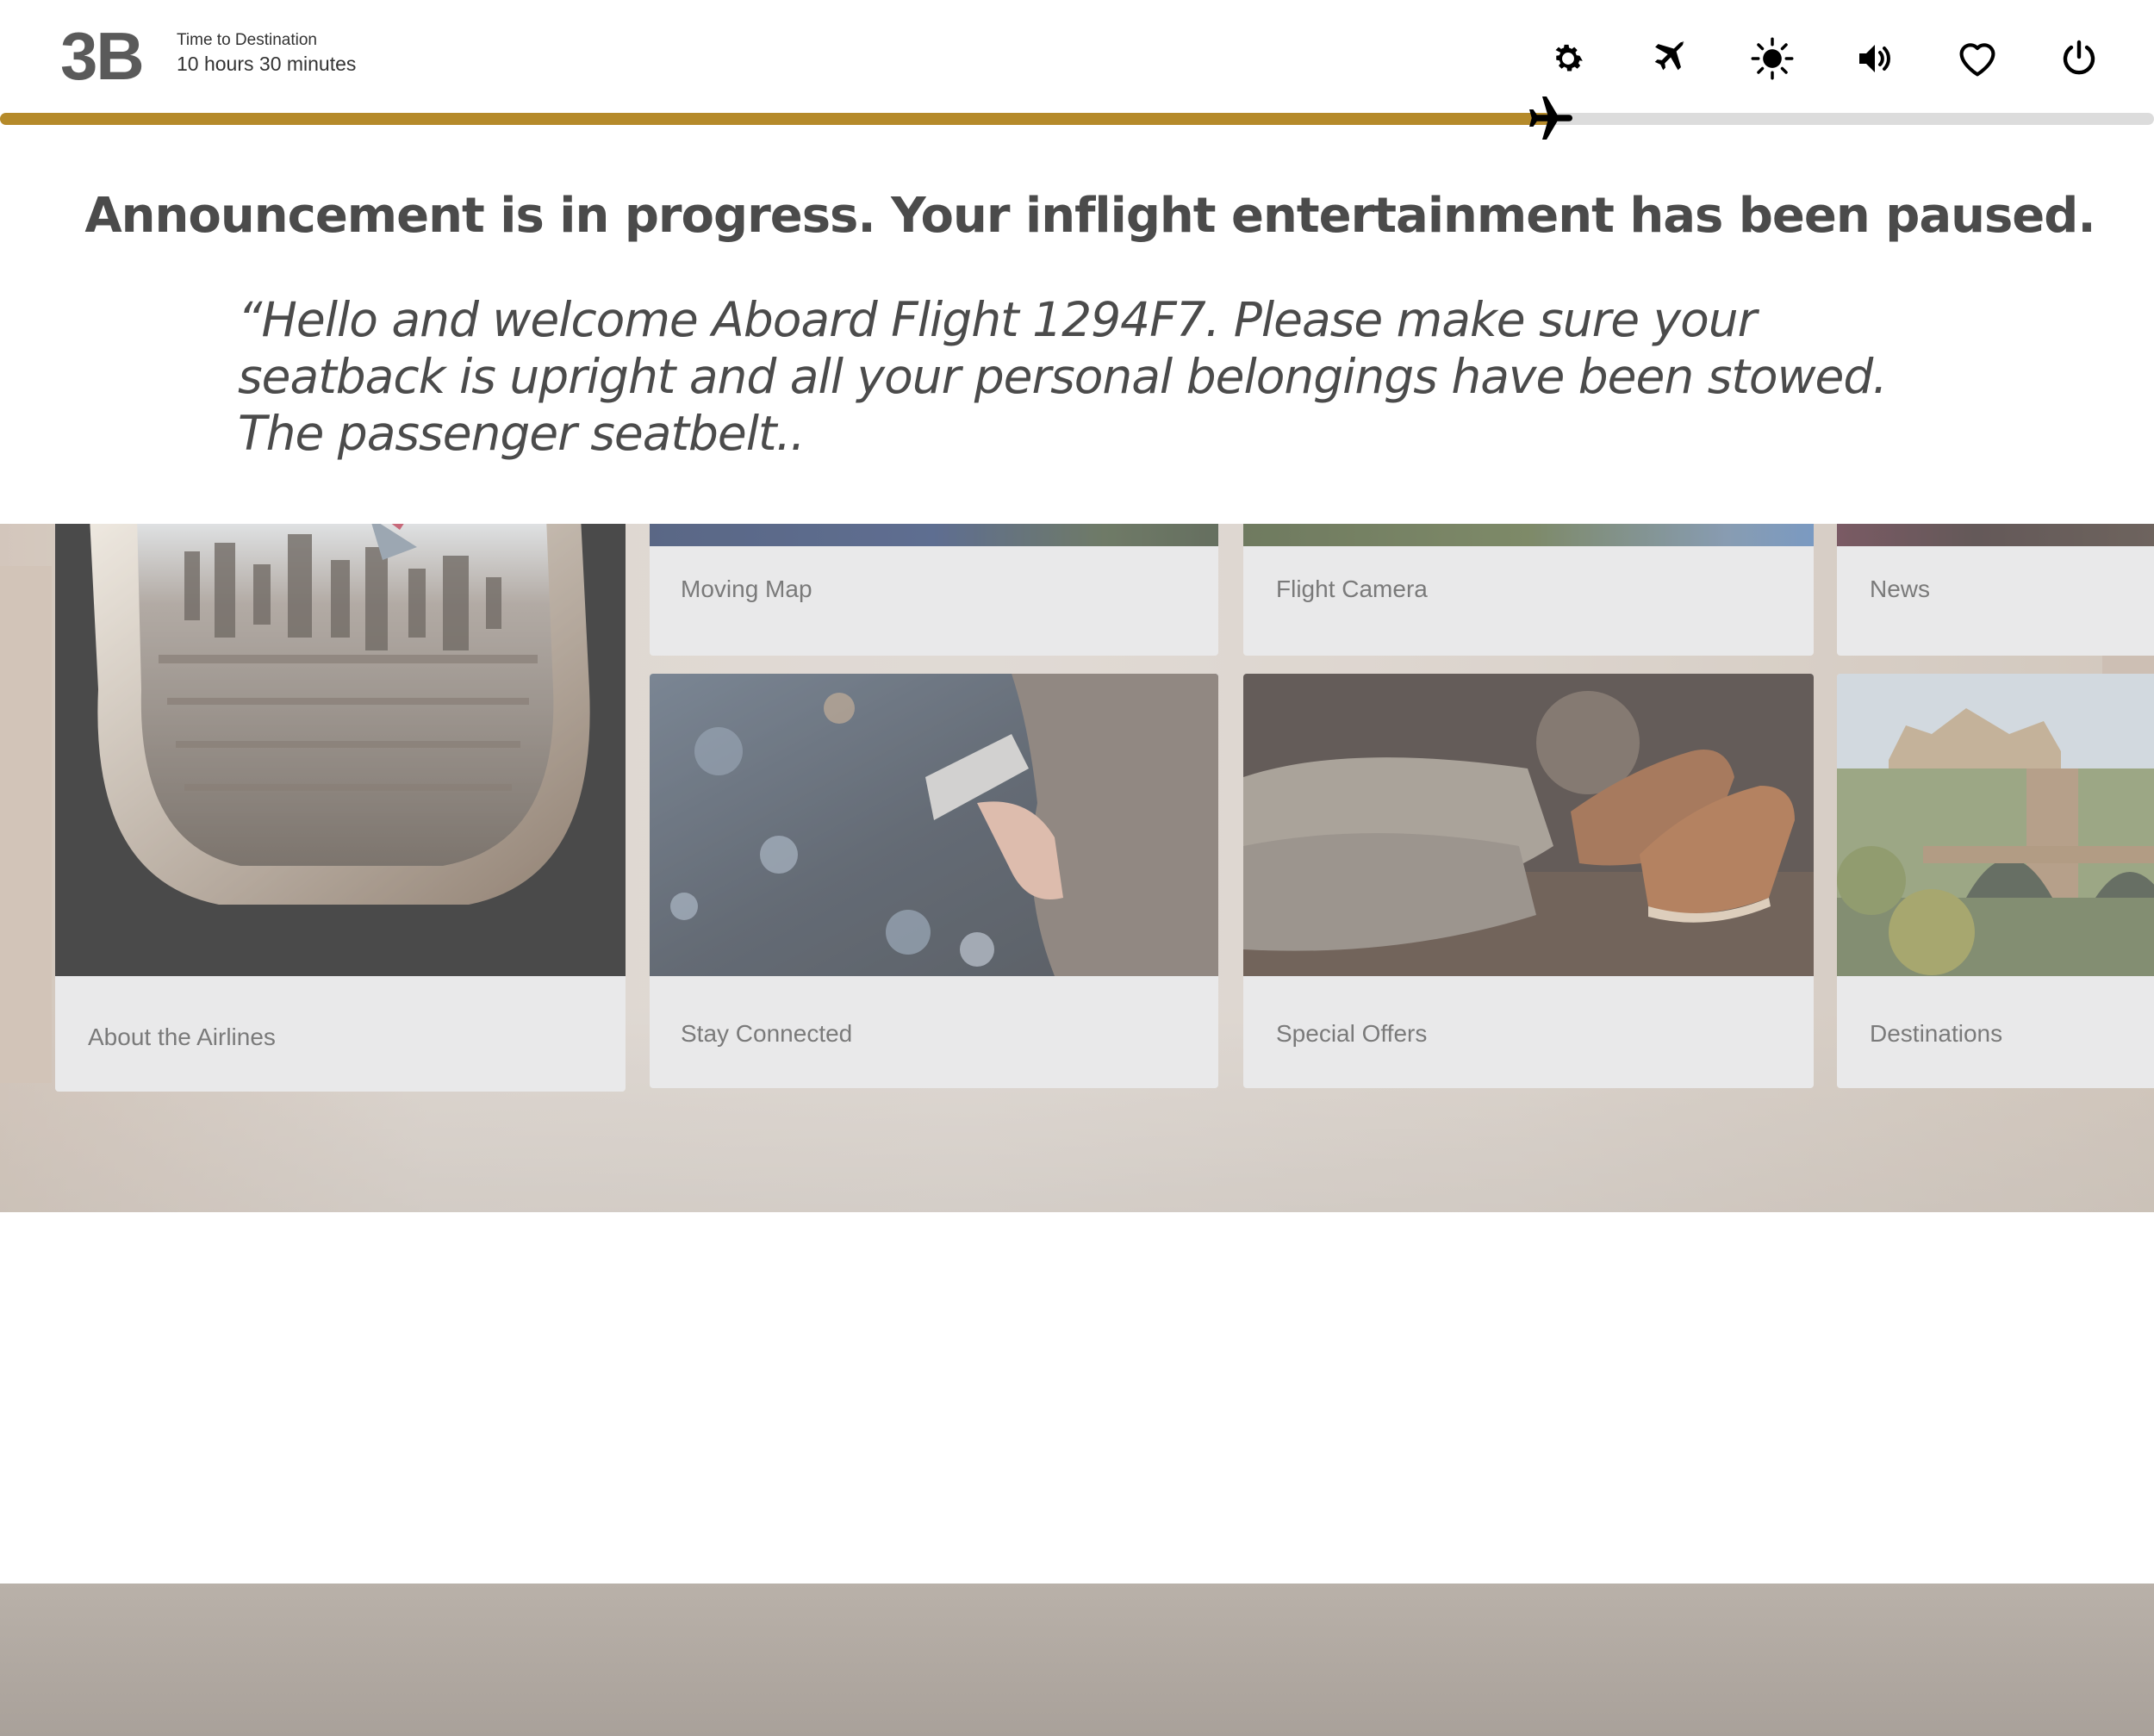  I want to click on volume-icon, so click(1875, 59).